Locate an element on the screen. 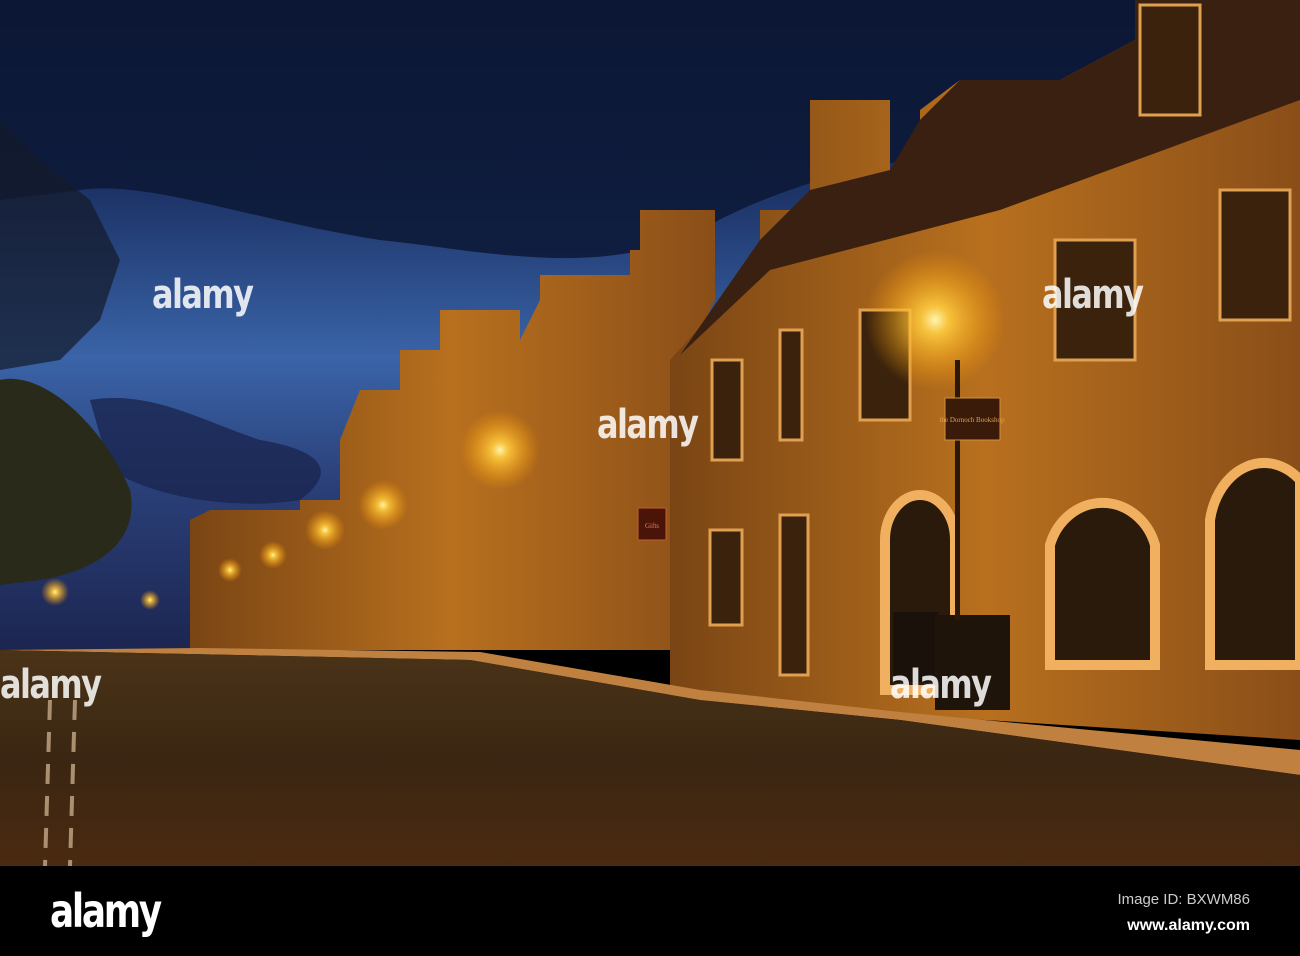  image-id: Image ID: BXWM86 is located at coordinates (1183, 899).